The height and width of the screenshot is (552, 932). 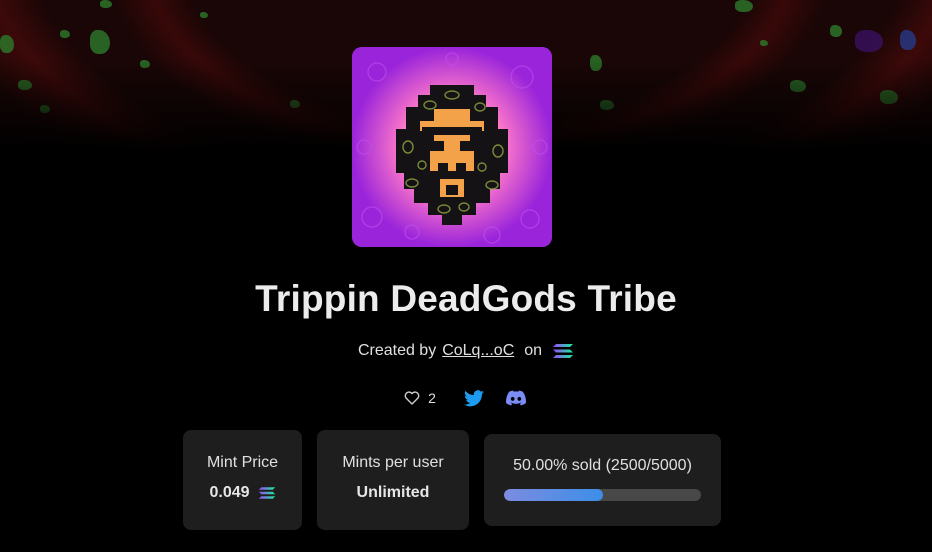 What do you see at coordinates (242, 480) in the screenshot?
I see `mint-price-card: Mint Price 0.049` at bounding box center [242, 480].